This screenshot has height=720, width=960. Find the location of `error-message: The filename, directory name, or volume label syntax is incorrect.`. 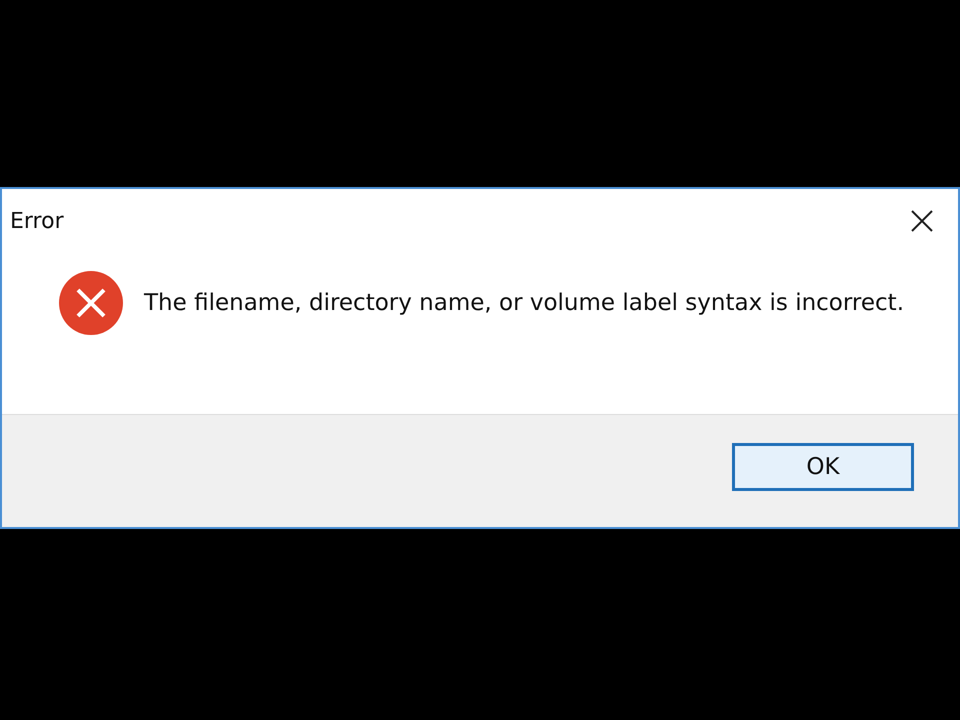

error-message: The filename, directory name, or volume label syntax is incorrect. is located at coordinates (524, 303).